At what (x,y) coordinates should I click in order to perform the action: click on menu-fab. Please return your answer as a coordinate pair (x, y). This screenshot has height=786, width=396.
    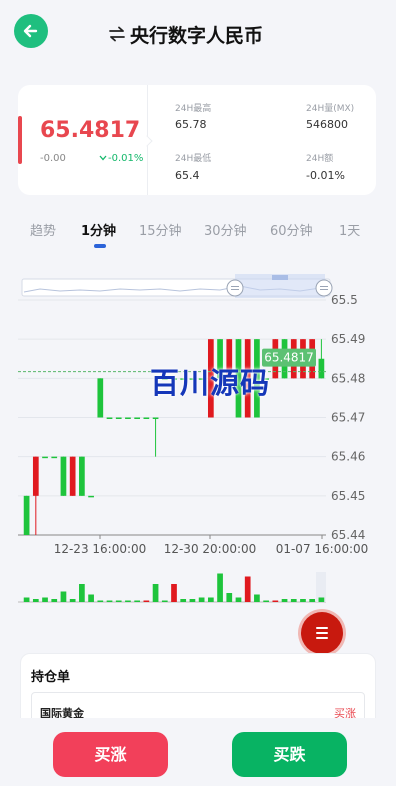
    Looking at the image, I should click on (322, 633).